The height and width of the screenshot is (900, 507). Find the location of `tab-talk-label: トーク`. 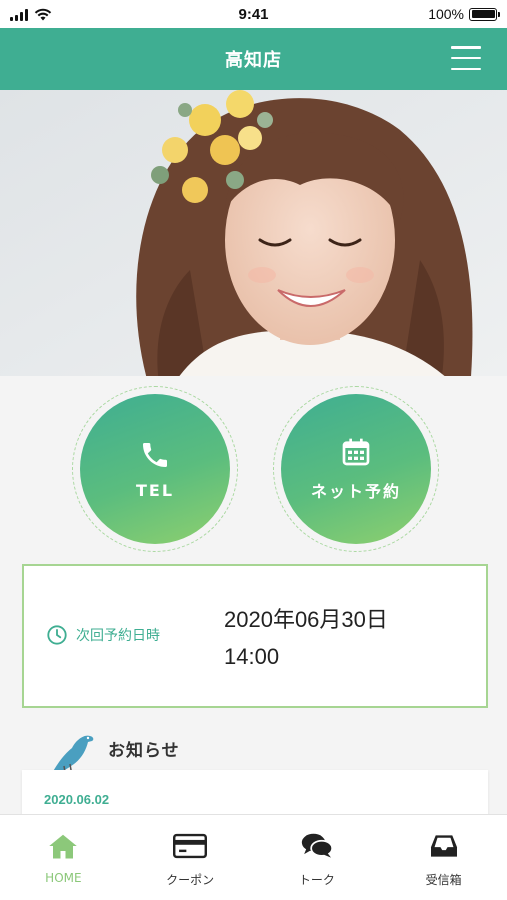

tab-talk-label: トーク is located at coordinates (316, 880).